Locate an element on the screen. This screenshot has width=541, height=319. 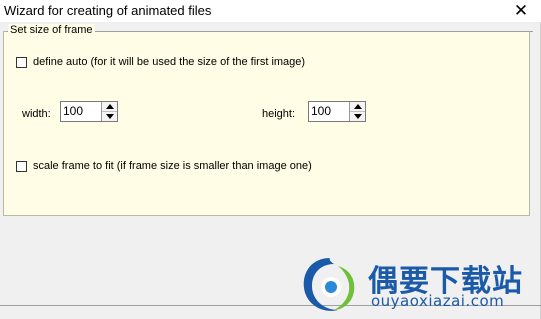
title-bar: Wizard for creating of animated files ✕ is located at coordinates (270, 11).